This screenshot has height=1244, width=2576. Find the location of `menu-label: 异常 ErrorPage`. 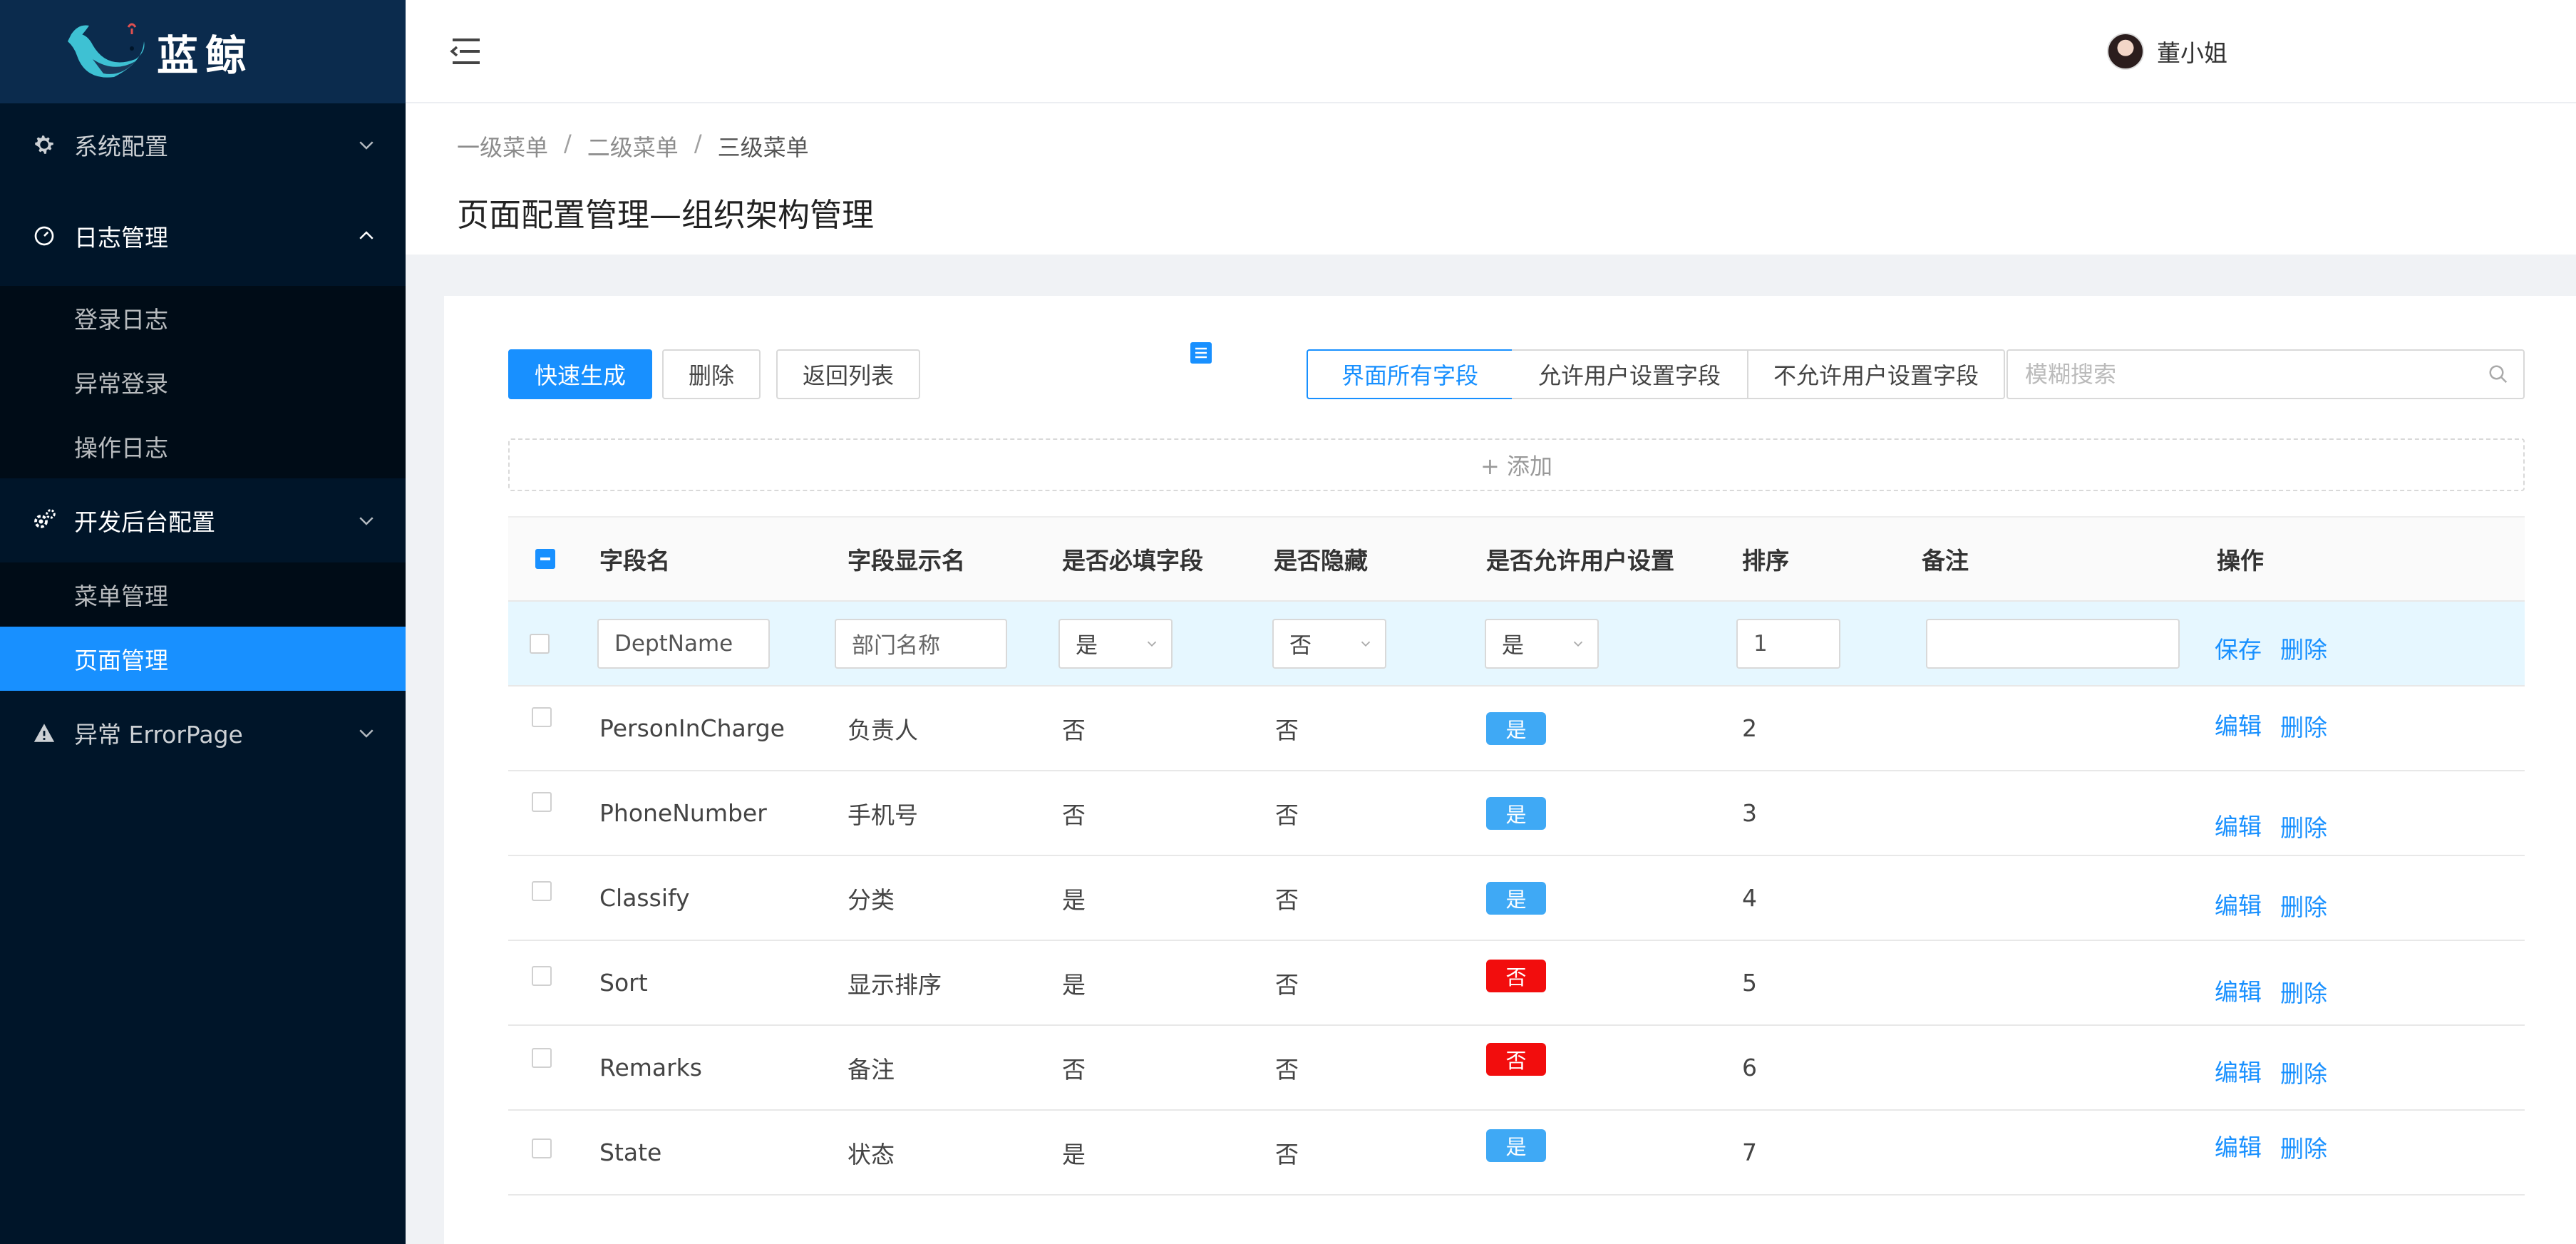

menu-label: 异常 ErrorPage is located at coordinates (158, 735).